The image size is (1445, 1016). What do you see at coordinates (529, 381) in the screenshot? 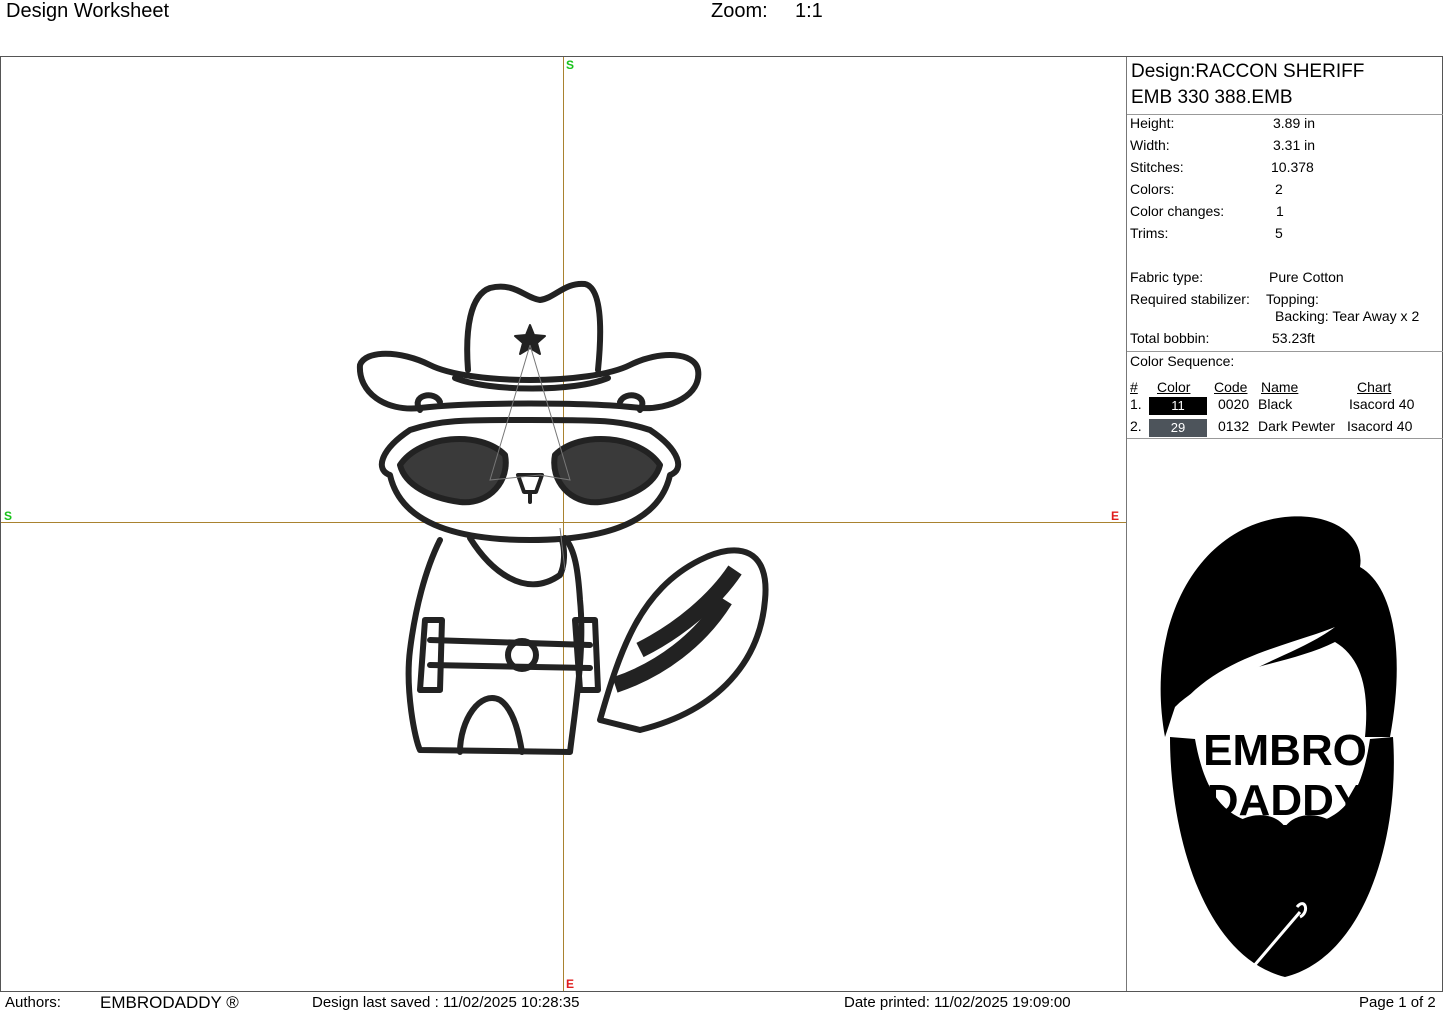
I see `hat-brim` at bounding box center [529, 381].